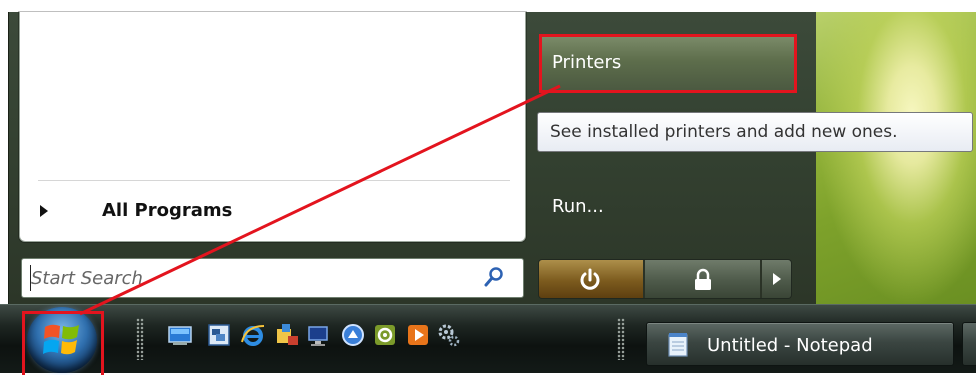 The width and height of the screenshot is (976, 375). What do you see at coordinates (44, 211) in the screenshot?
I see `all-programs-arrow-icon` at bounding box center [44, 211].